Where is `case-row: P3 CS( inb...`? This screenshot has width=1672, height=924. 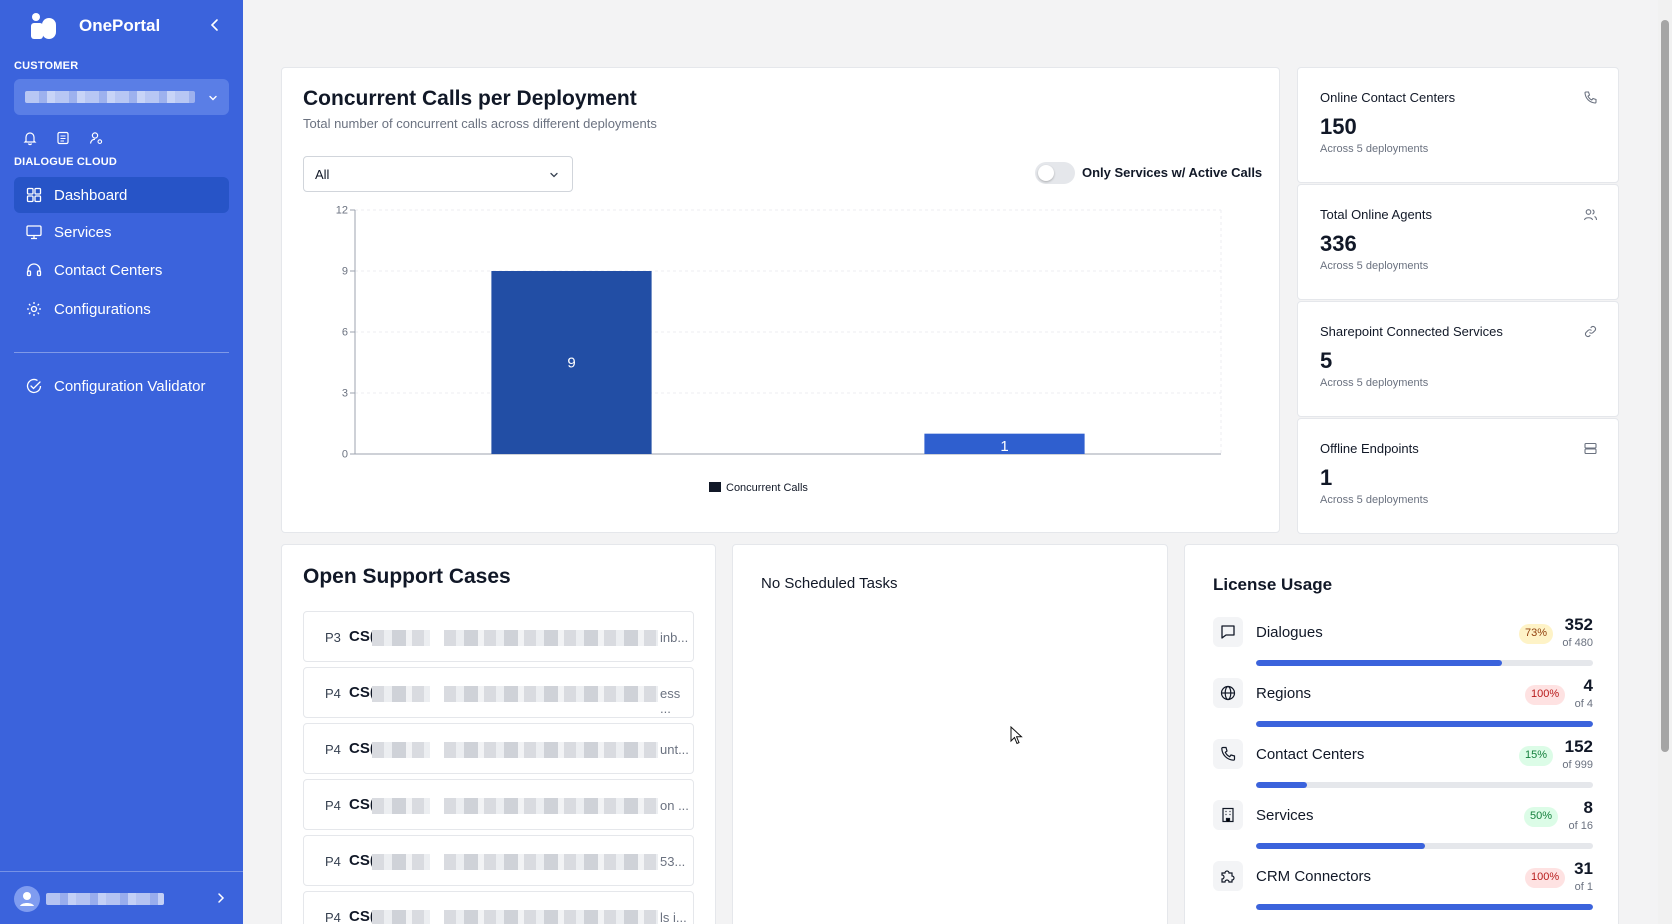
case-row: P3 CS( inb... is located at coordinates (498, 636).